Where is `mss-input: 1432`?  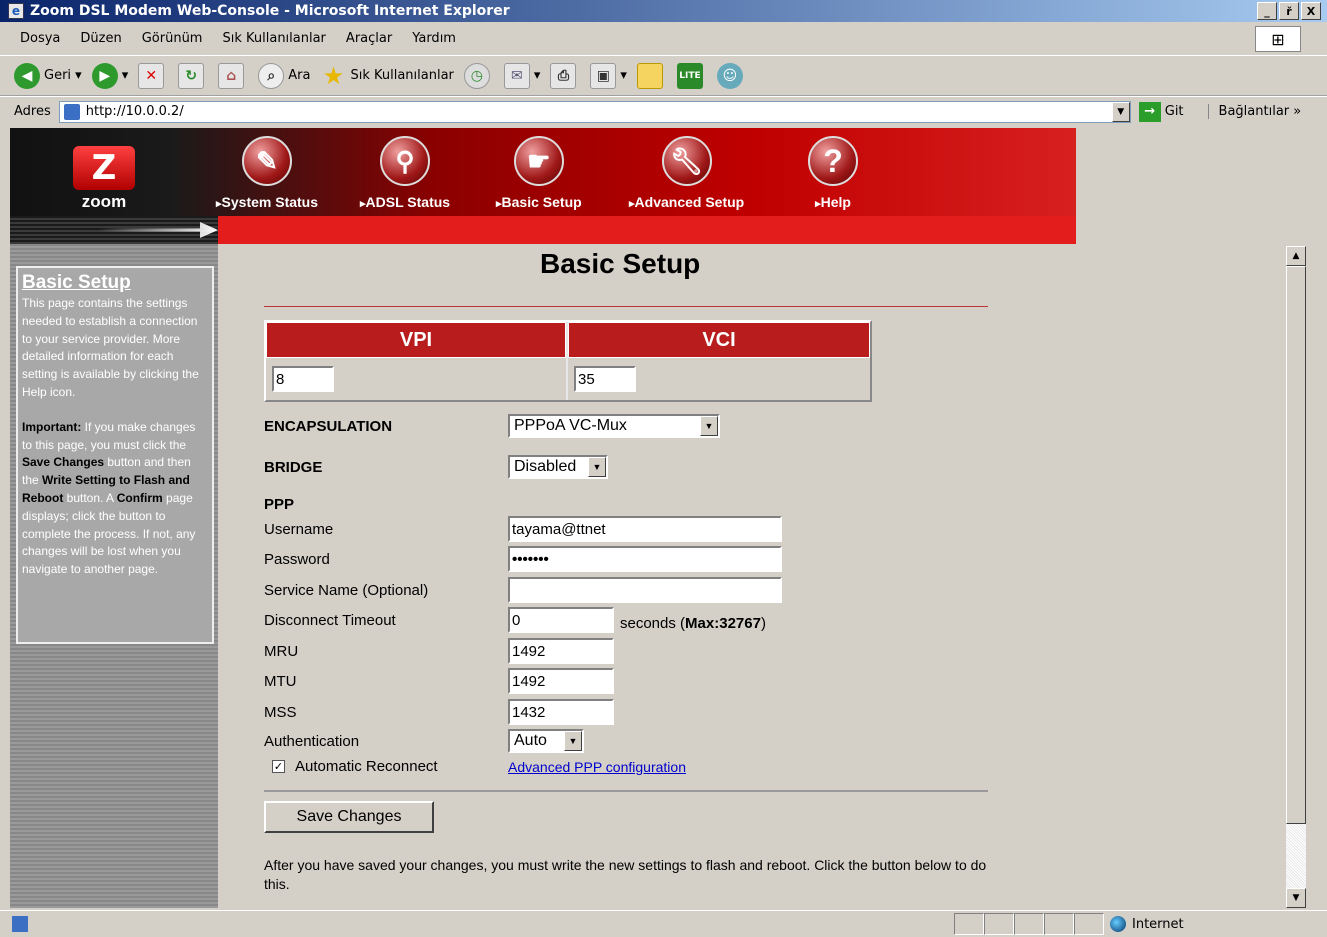 mss-input: 1432 is located at coordinates (561, 712).